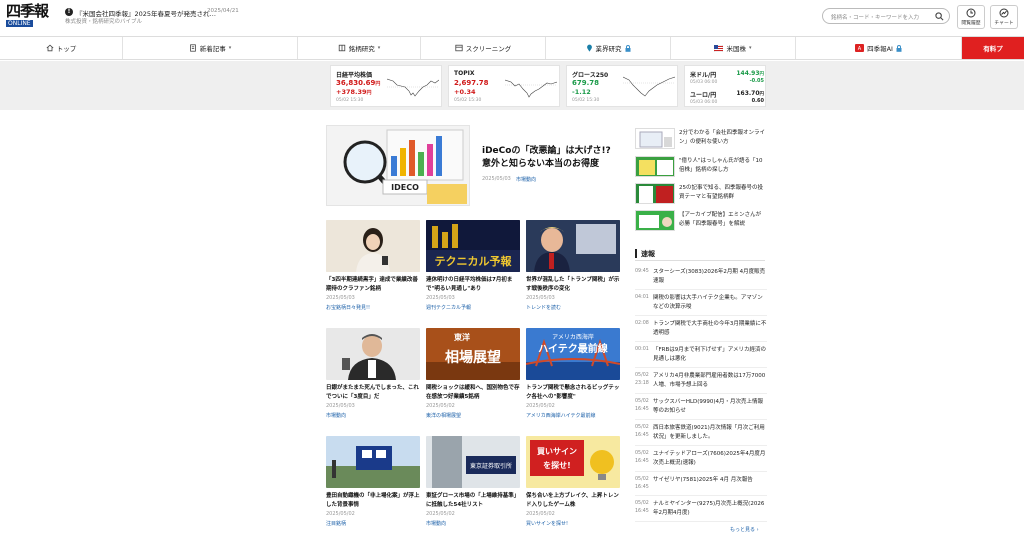  Describe the element at coordinates (386, 86) in the screenshot. I see `market-card-nikkei: 日経平均株価 36,830.69円 +378.39円 05/02 15:30` at that location.